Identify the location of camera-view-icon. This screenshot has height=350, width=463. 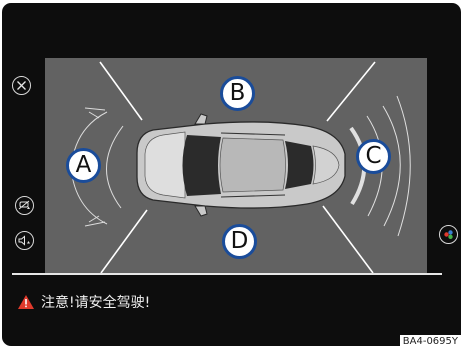
(448, 234).